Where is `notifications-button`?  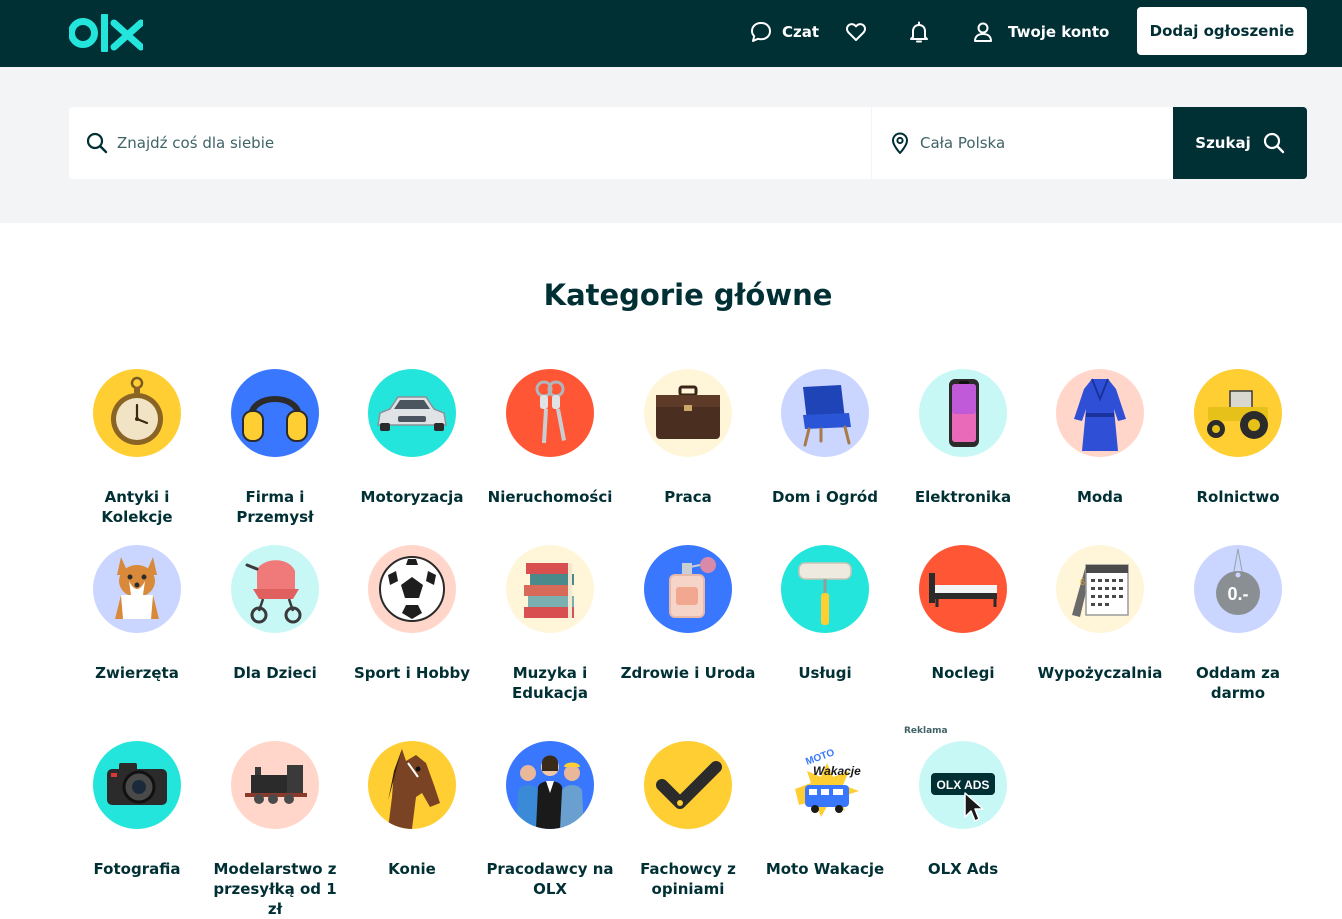 notifications-button is located at coordinates (919, 32).